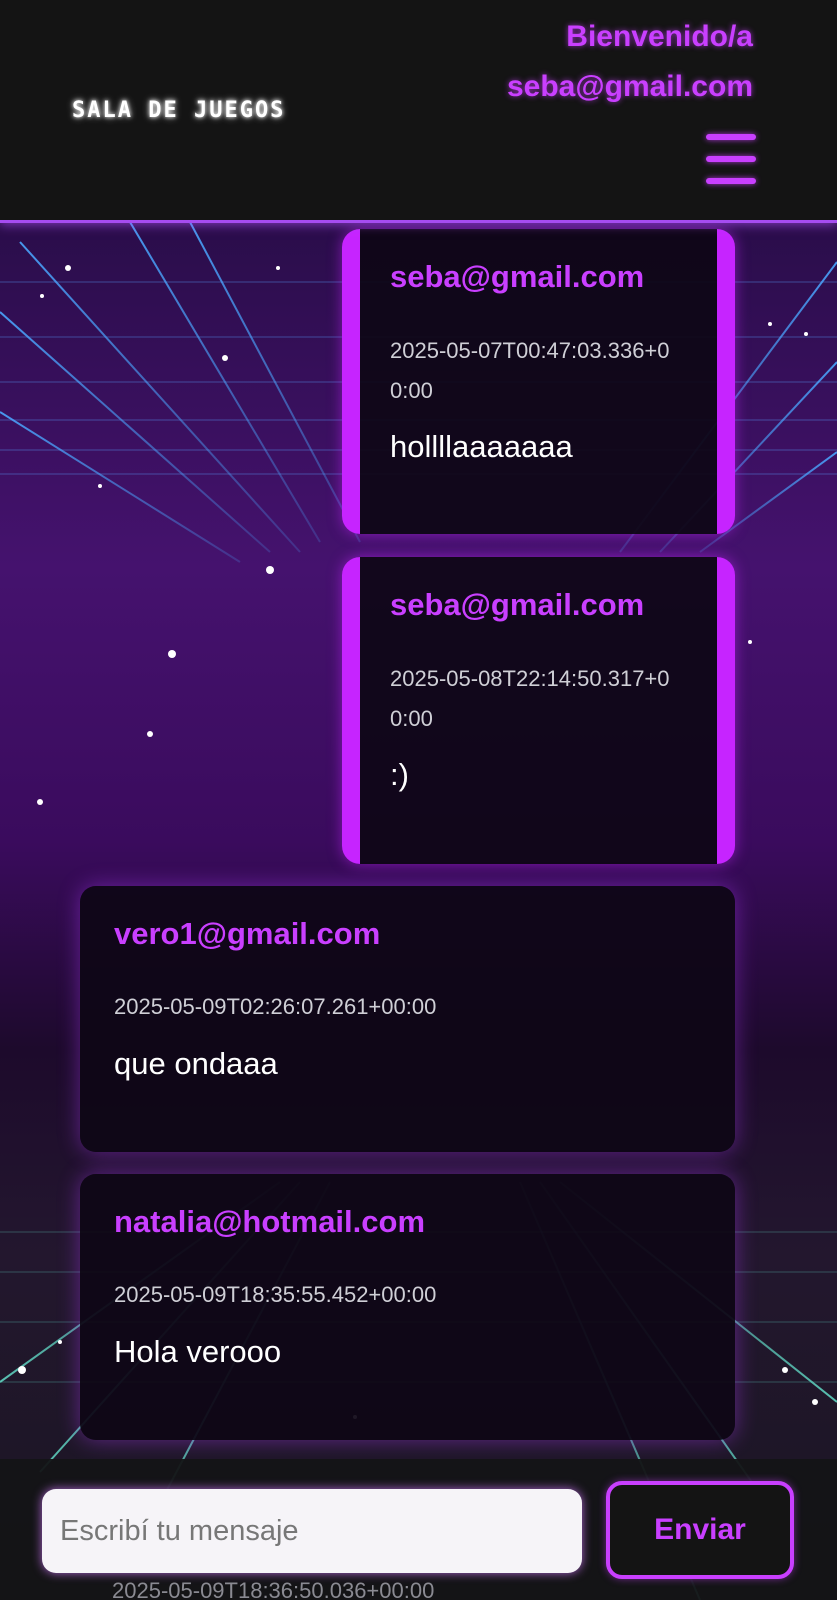 The image size is (837, 1600). I want to click on message-author: natalia@hotmail.com, so click(270, 1221).